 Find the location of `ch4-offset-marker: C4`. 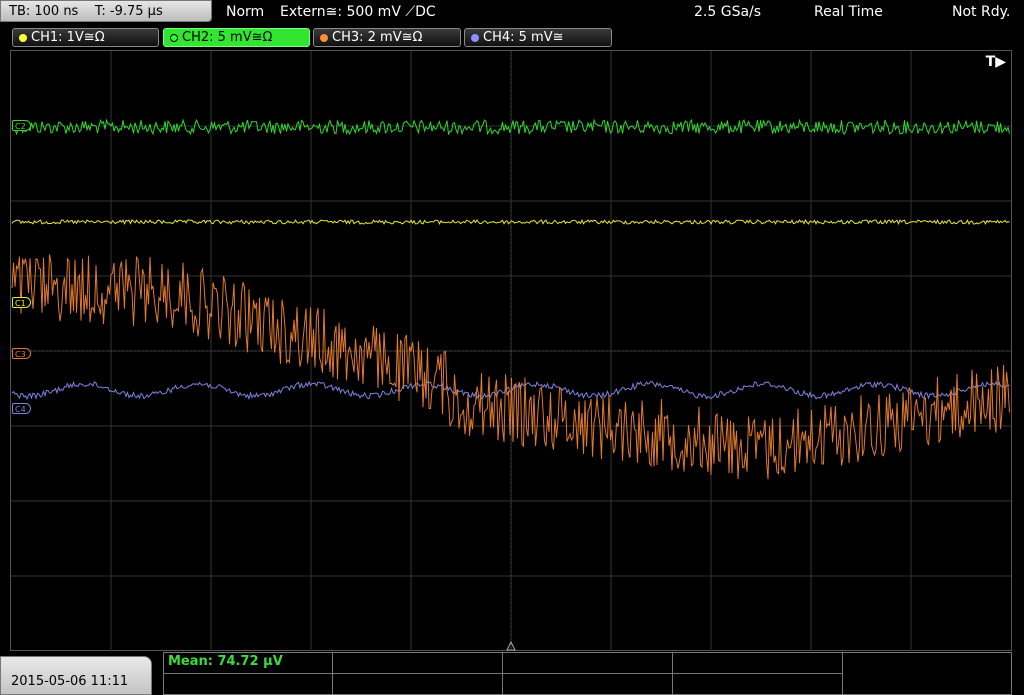

ch4-offset-marker: C4 is located at coordinates (21, 408).